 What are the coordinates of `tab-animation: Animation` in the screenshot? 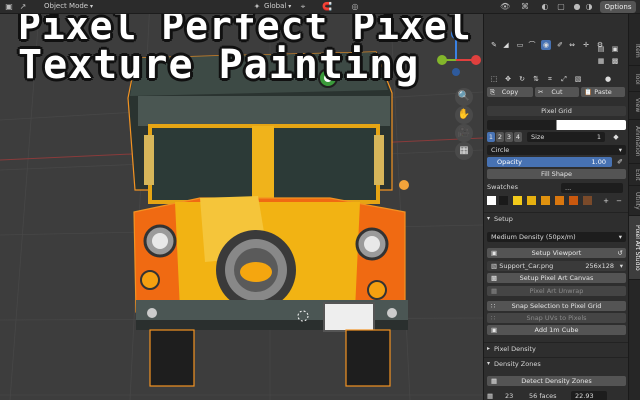 It's located at (634, 142).